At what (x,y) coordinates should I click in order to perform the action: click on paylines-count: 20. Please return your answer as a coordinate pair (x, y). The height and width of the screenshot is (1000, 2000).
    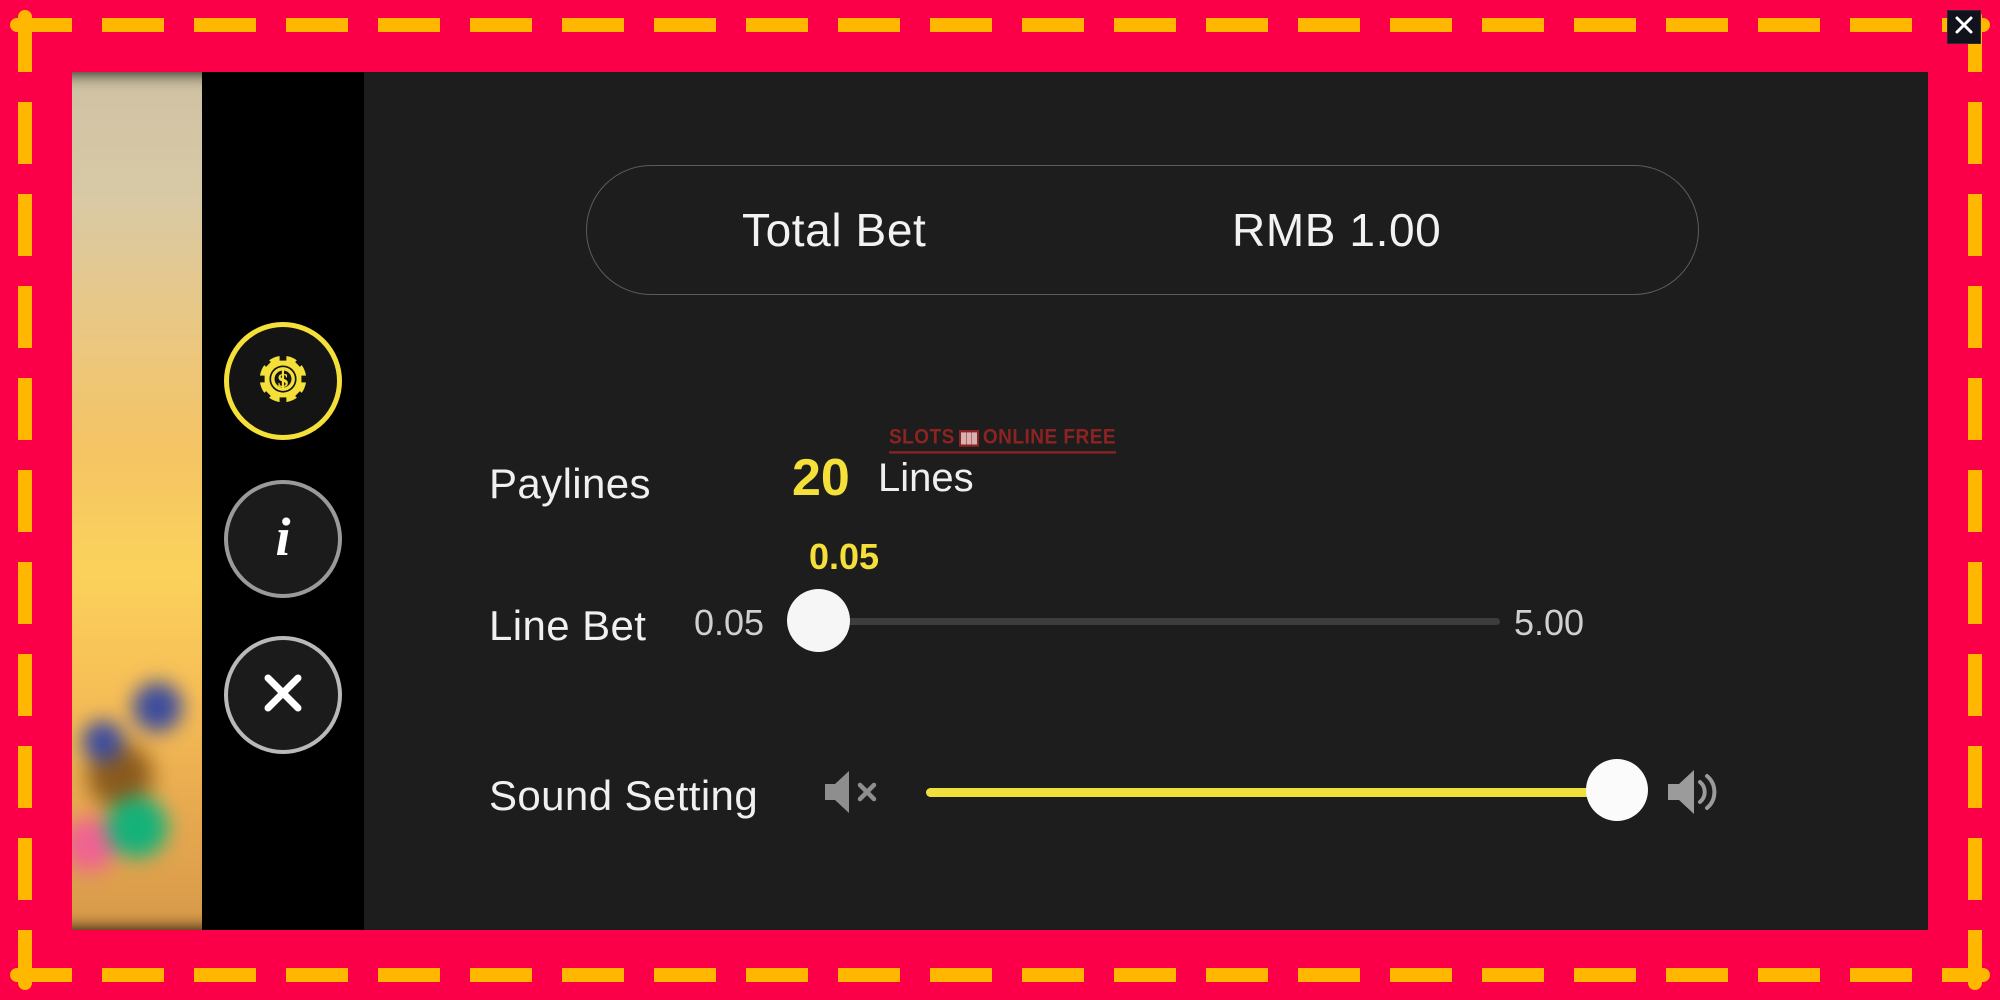
    Looking at the image, I should click on (821, 478).